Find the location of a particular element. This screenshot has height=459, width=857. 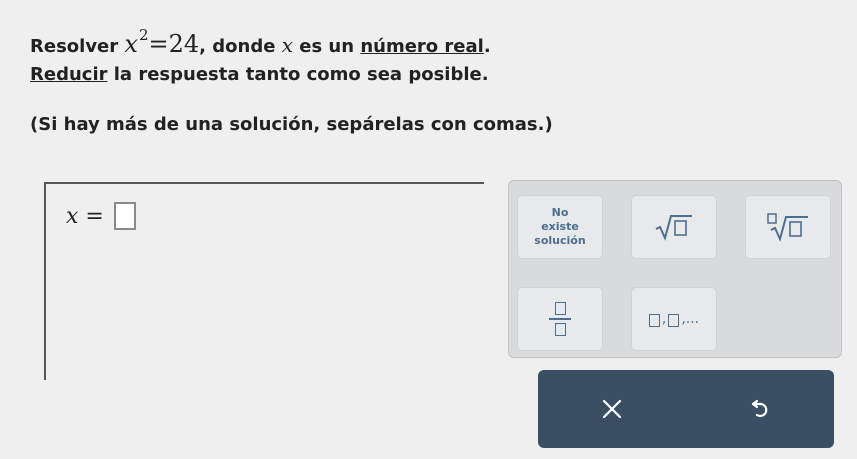

answer-expression: x = is located at coordinates (101, 216).